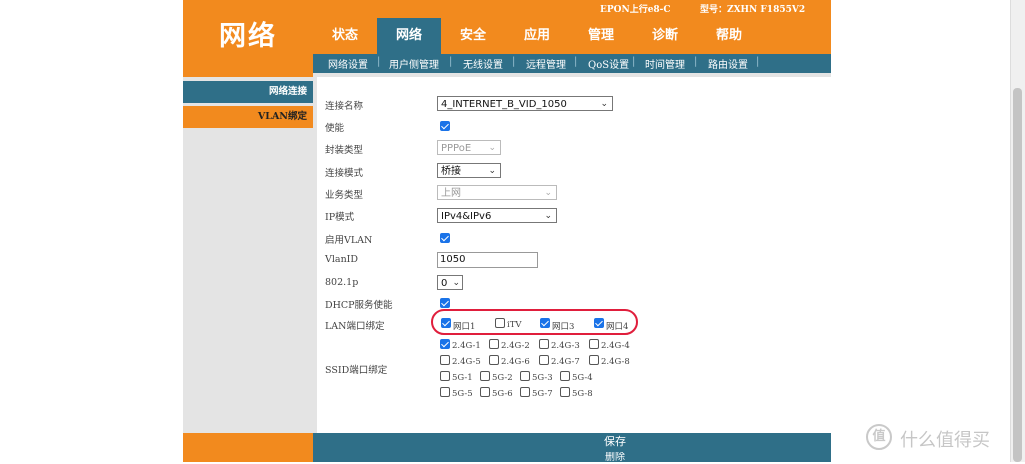 The height and width of the screenshot is (464, 1025). Describe the element at coordinates (409, 36) in the screenshot. I see `tab-network: 网络` at that location.